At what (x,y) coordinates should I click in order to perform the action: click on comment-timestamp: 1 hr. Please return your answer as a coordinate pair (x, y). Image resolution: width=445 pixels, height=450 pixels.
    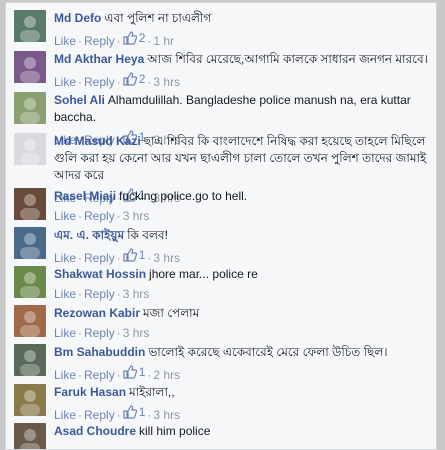
    Looking at the image, I should click on (163, 41).